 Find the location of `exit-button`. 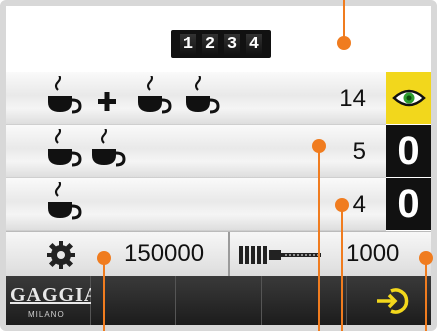

exit-button is located at coordinates (389, 300).